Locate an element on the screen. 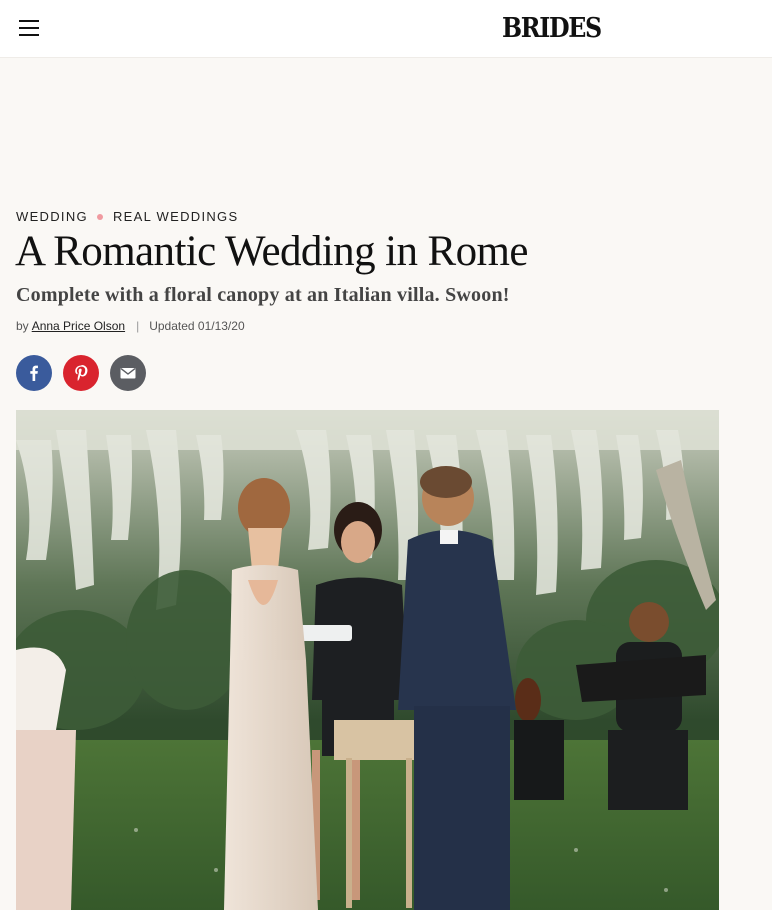 This screenshot has height=910, width=772. pinterest-share-button is located at coordinates (81, 373).